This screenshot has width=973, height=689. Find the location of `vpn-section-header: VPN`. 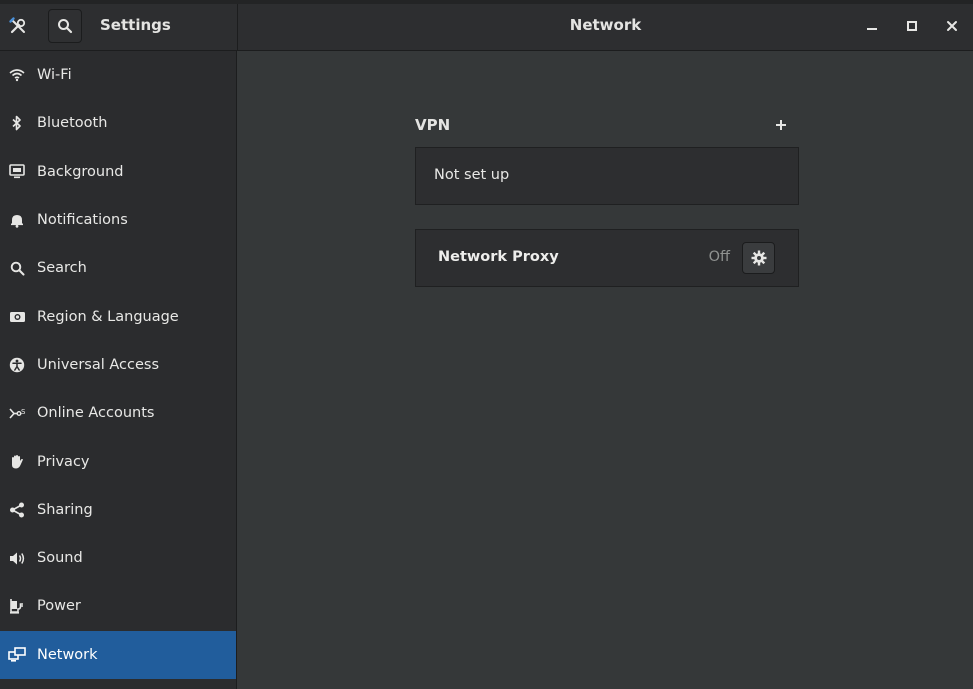

vpn-section-header: VPN is located at coordinates (607, 125).